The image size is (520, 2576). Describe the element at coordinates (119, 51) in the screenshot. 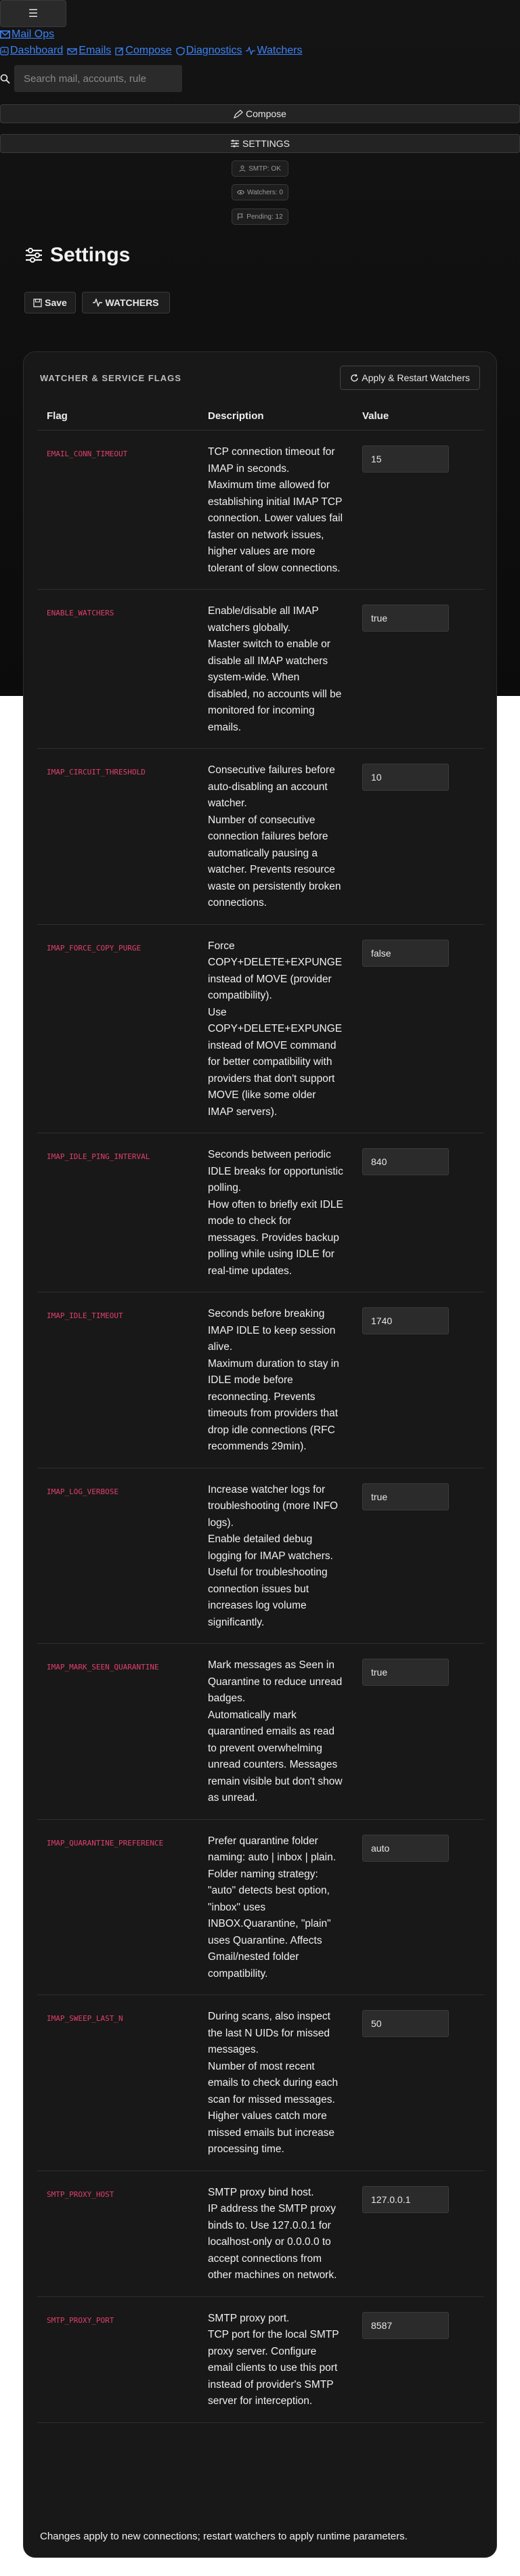

I see `compose-icon` at that location.